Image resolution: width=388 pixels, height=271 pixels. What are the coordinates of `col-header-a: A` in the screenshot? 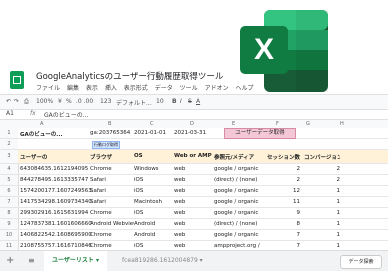 It's located at (41, 124).